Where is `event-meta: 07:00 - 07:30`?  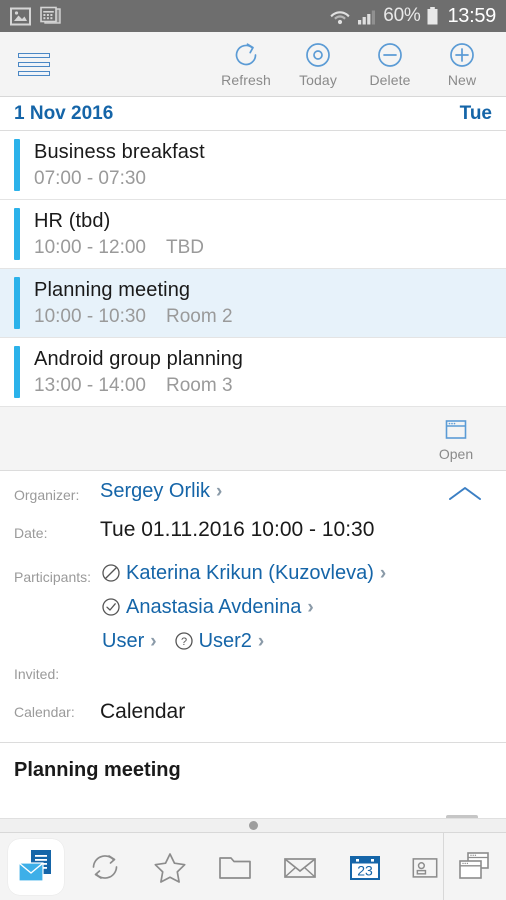
event-meta: 07:00 - 07:30 is located at coordinates (119, 179).